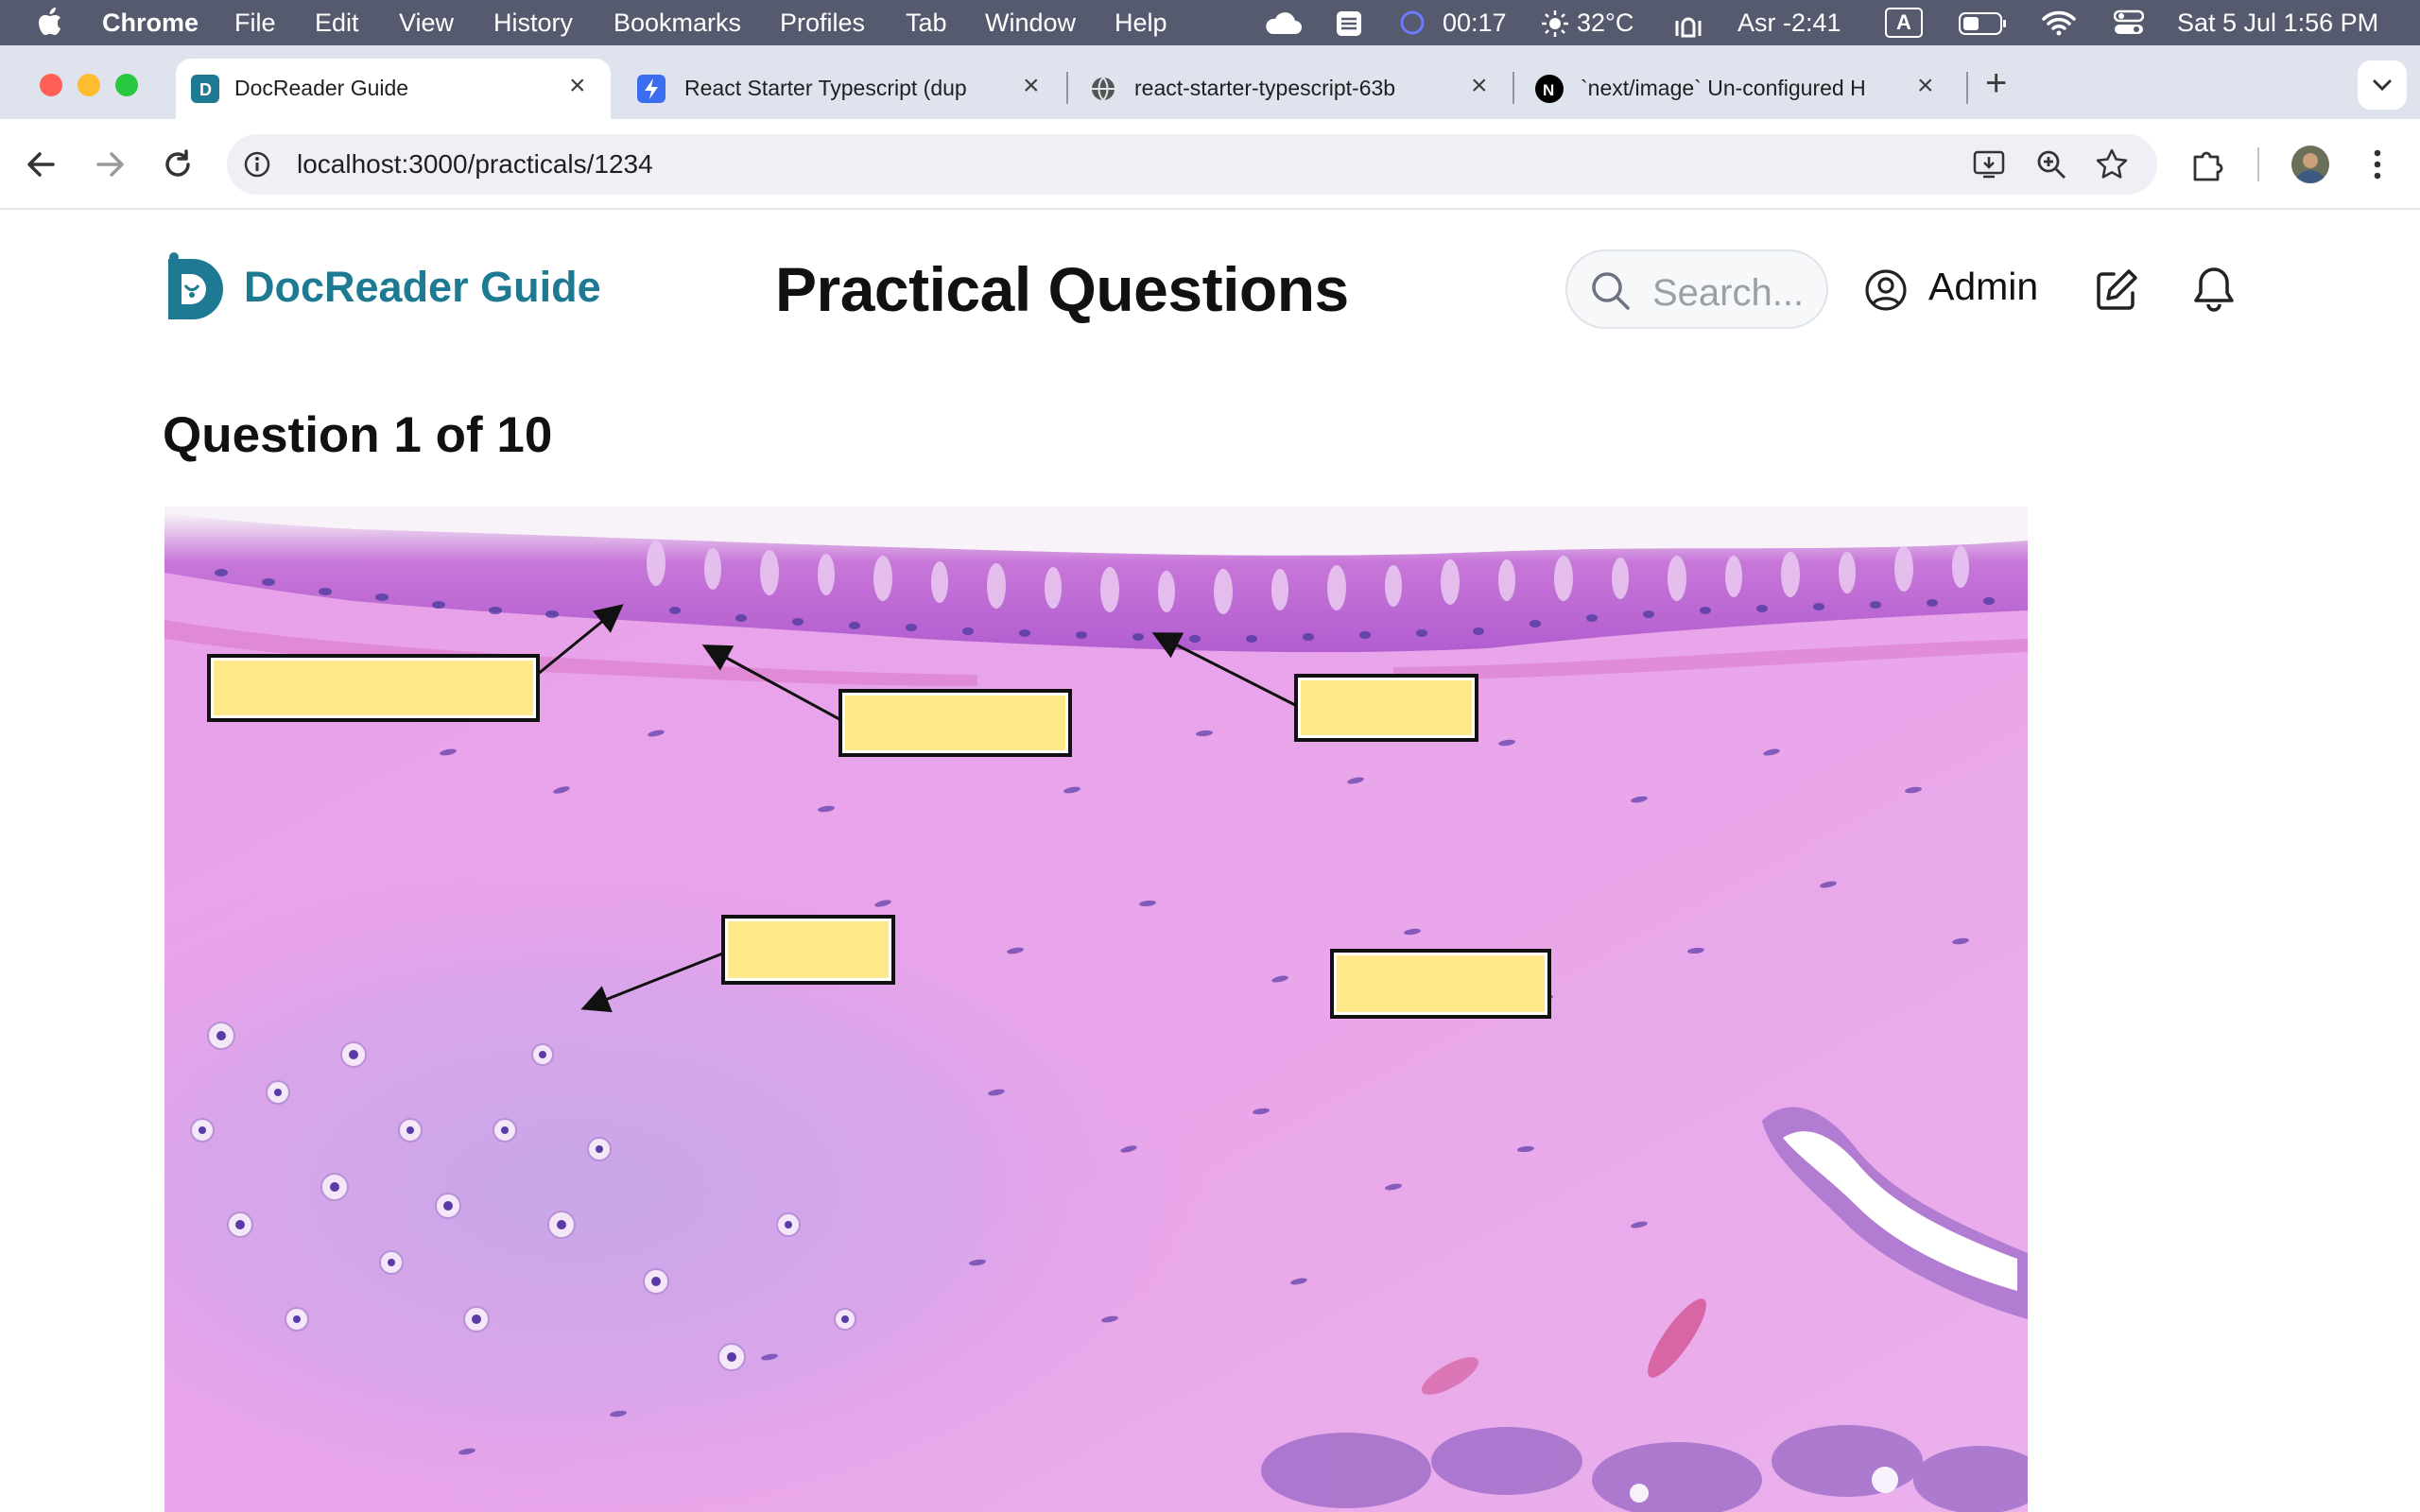 The width and height of the screenshot is (2420, 1512). What do you see at coordinates (2208, 167) in the screenshot?
I see `extensions-icon` at bounding box center [2208, 167].